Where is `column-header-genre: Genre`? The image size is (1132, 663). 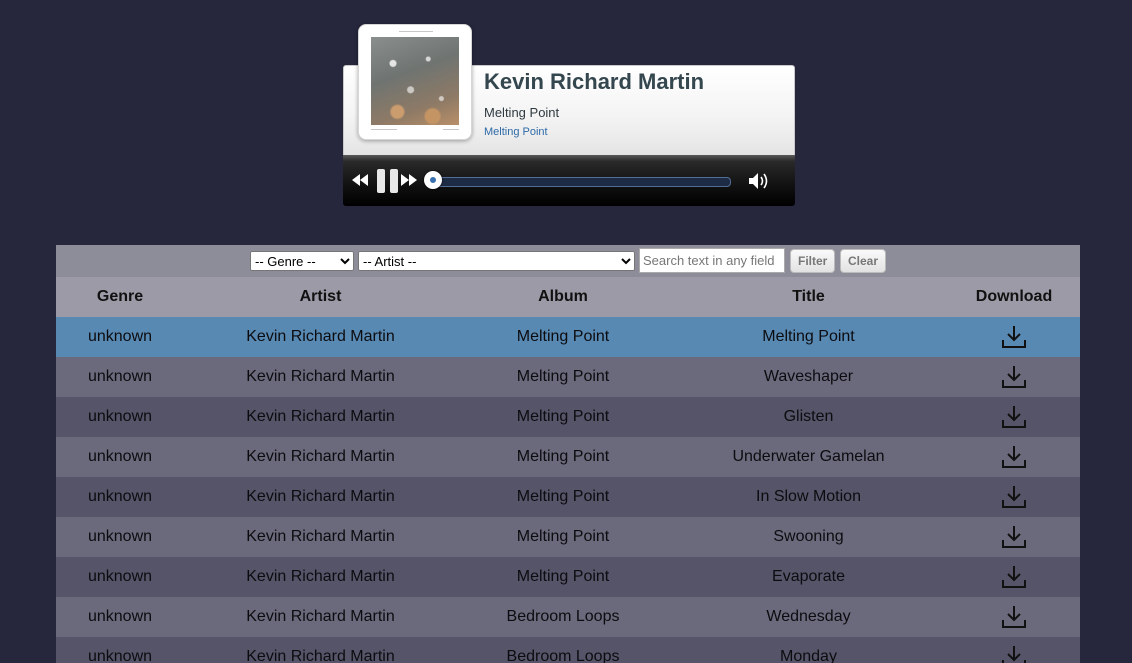
column-header-genre: Genre is located at coordinates (120, 297).